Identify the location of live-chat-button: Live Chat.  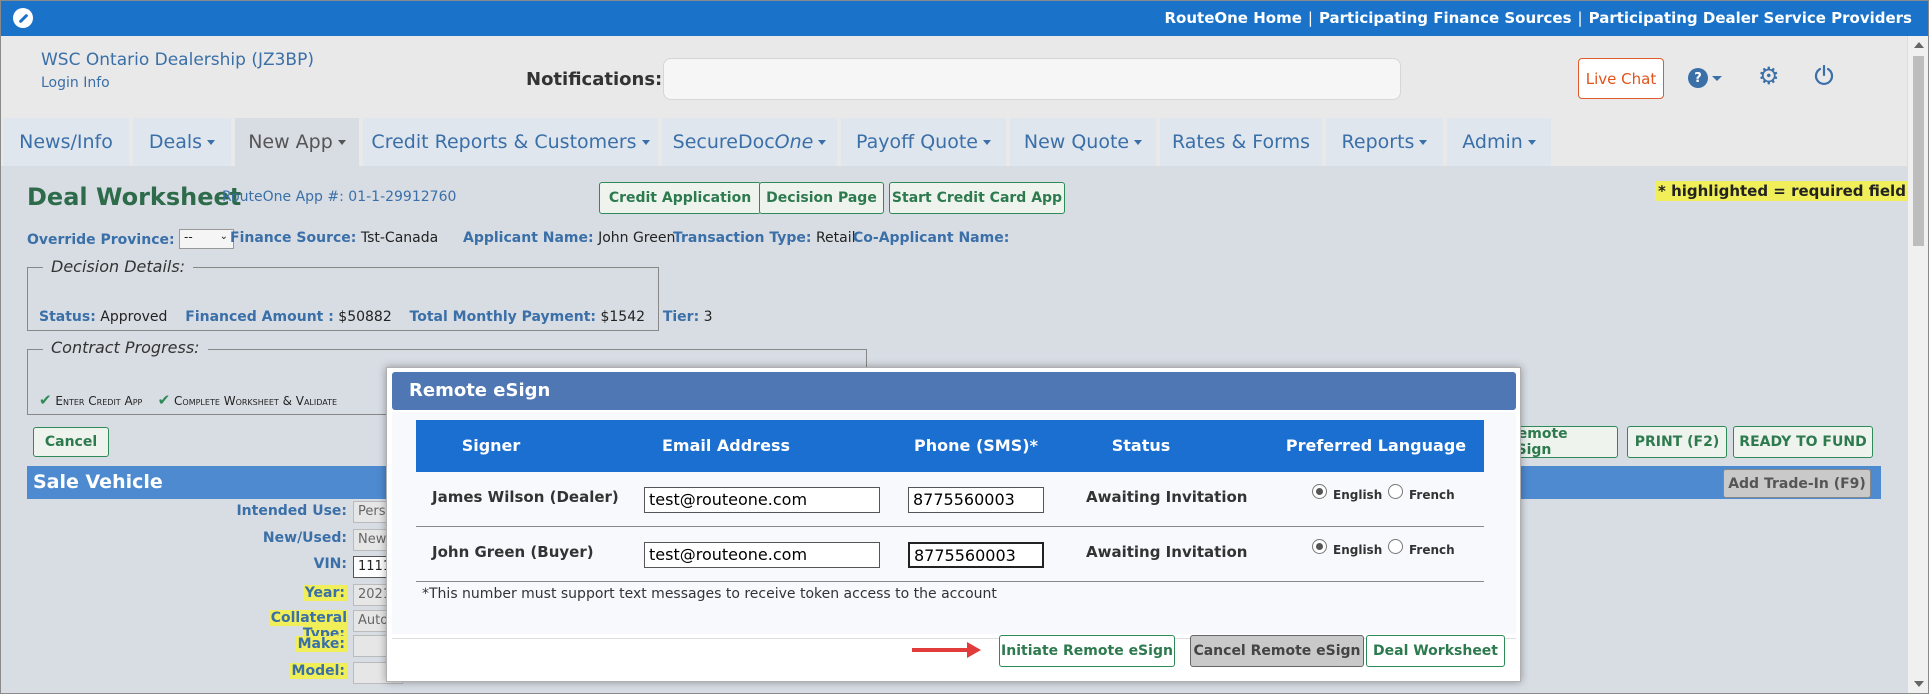
(1621, 78).